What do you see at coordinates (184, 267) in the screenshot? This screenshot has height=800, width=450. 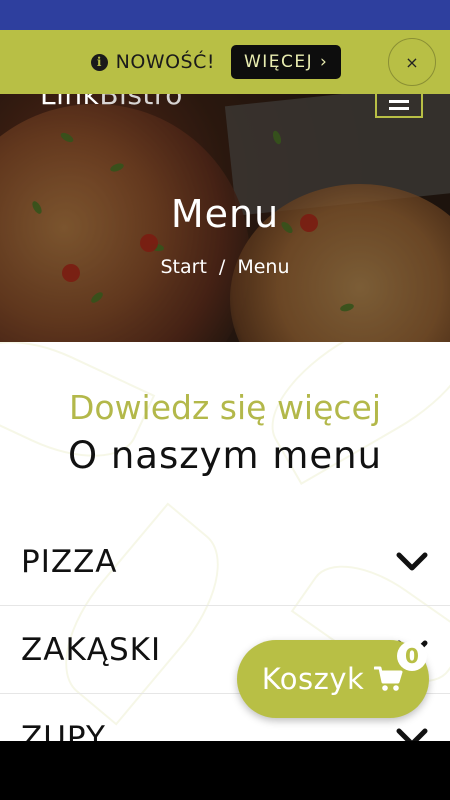 I see `breadcrumb-start: Start` at bounding box center [184, 267].